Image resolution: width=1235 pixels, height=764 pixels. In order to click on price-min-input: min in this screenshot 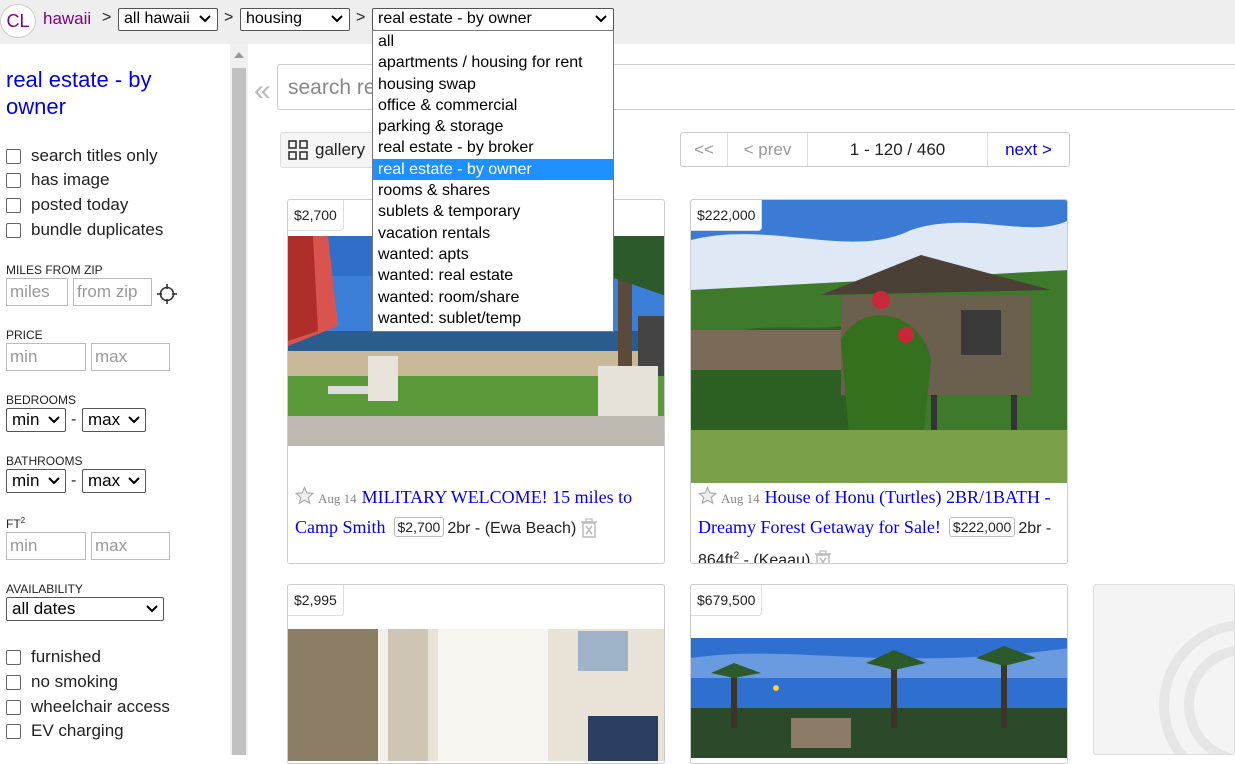, I will do `click(46, 357)`.